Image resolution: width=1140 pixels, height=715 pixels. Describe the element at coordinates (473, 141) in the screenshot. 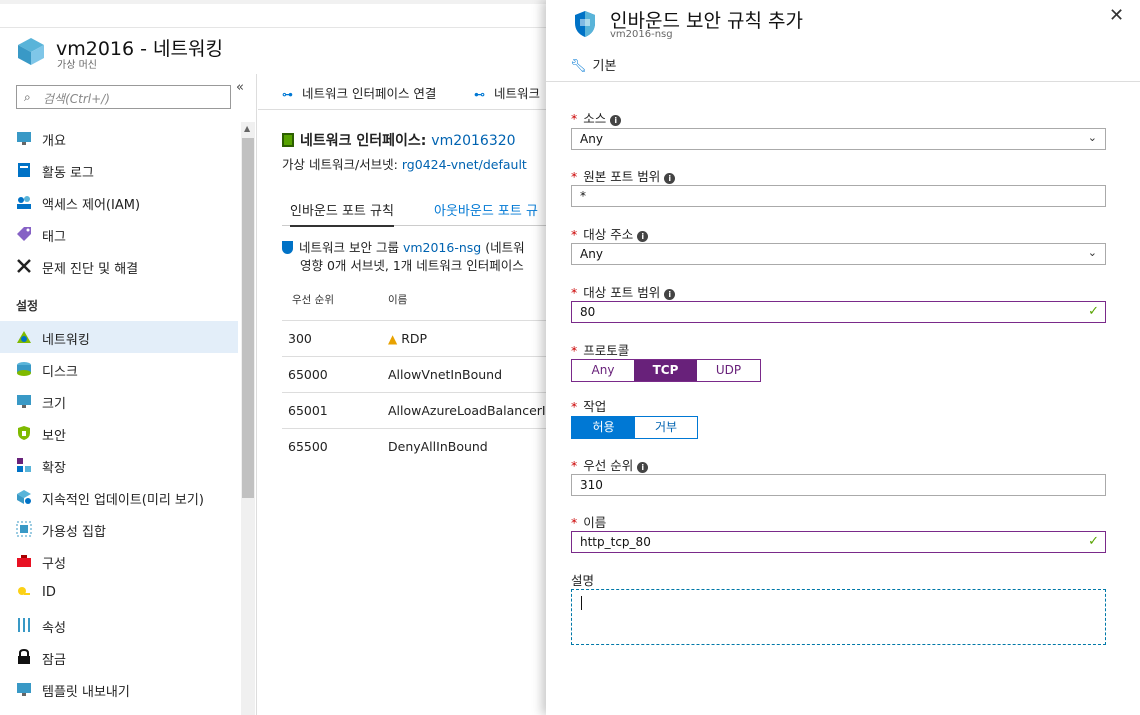

I see `nic-link: vm2016320` at that location.